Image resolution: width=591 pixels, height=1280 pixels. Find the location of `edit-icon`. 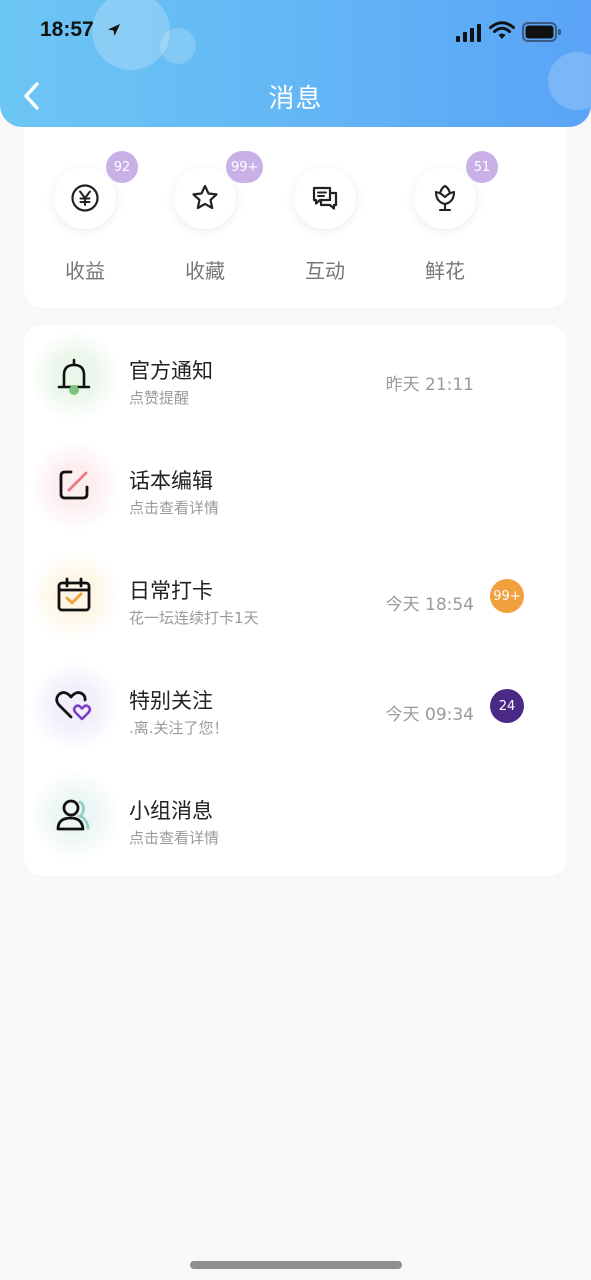

edit-icon is located at coordinates (74, 485).